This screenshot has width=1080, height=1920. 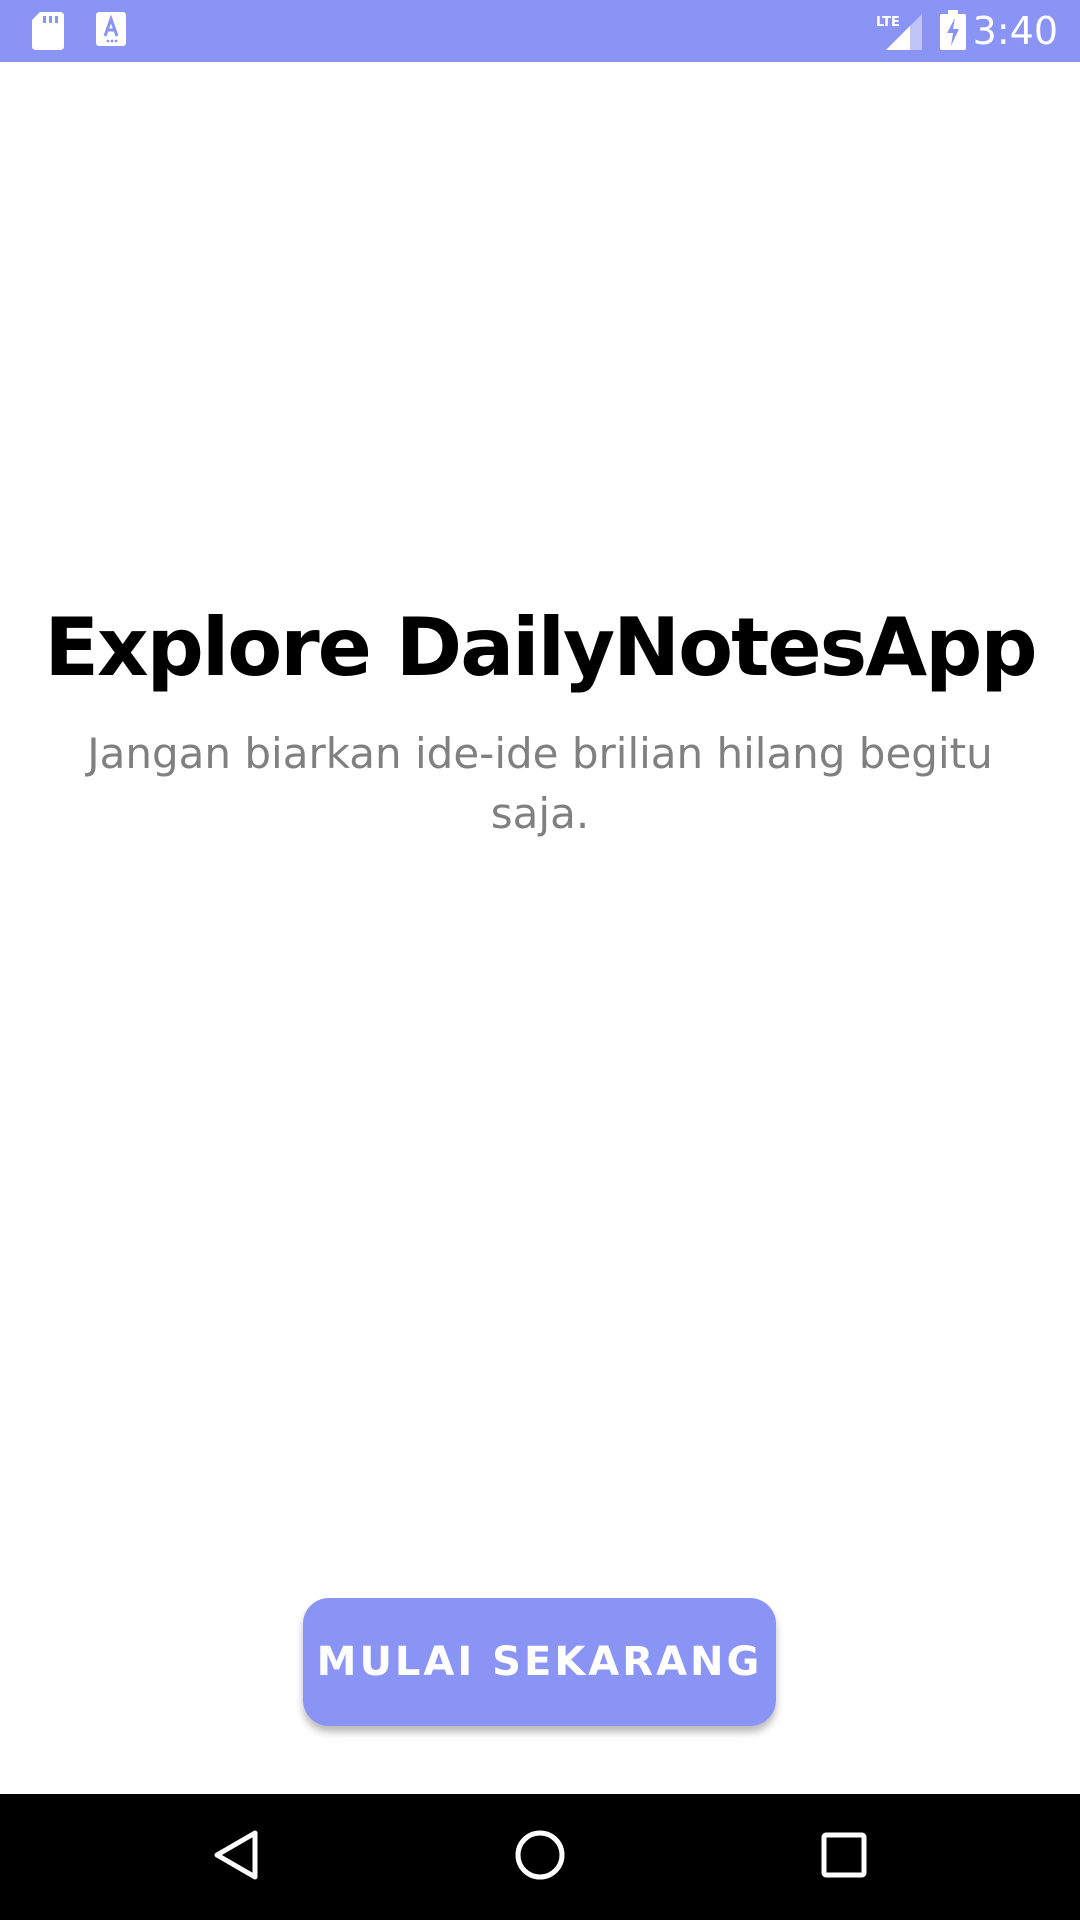 I want to click on recents-icon, so click(x=844, y=1857).